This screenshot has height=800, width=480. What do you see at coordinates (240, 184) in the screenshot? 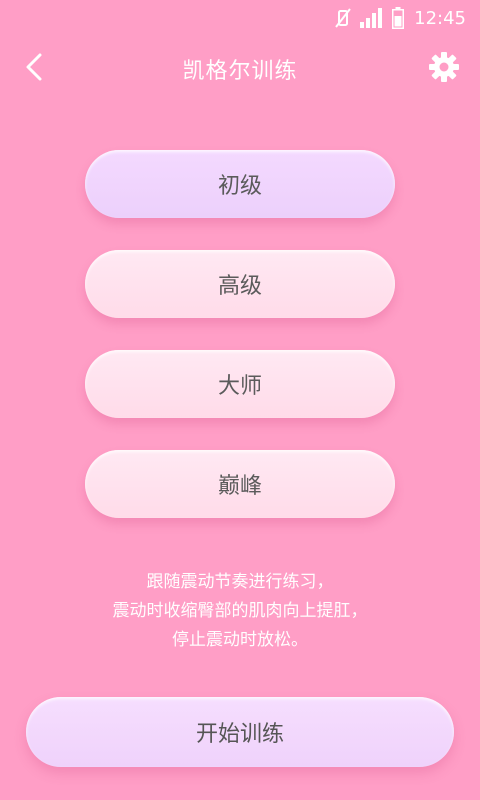
I see `level-beginner-button: 初级` at bounding box center [240, 184].